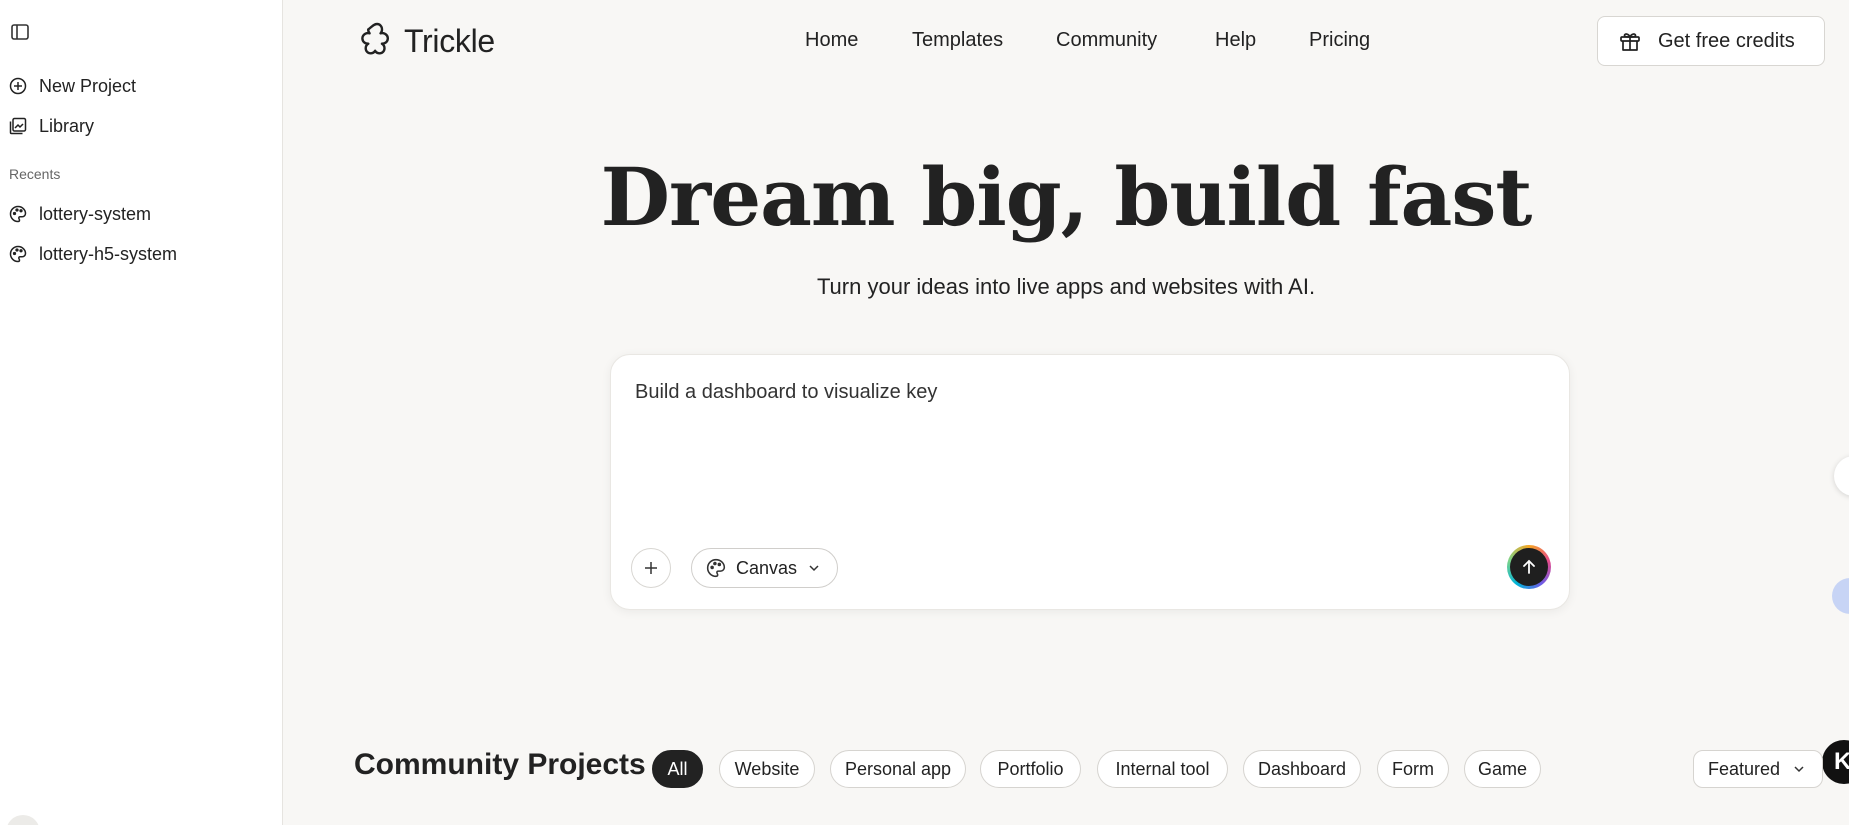 The width and height of the screenshot is (1849, 825). I want to click on new-project-button: New Project, so click(72, 86).